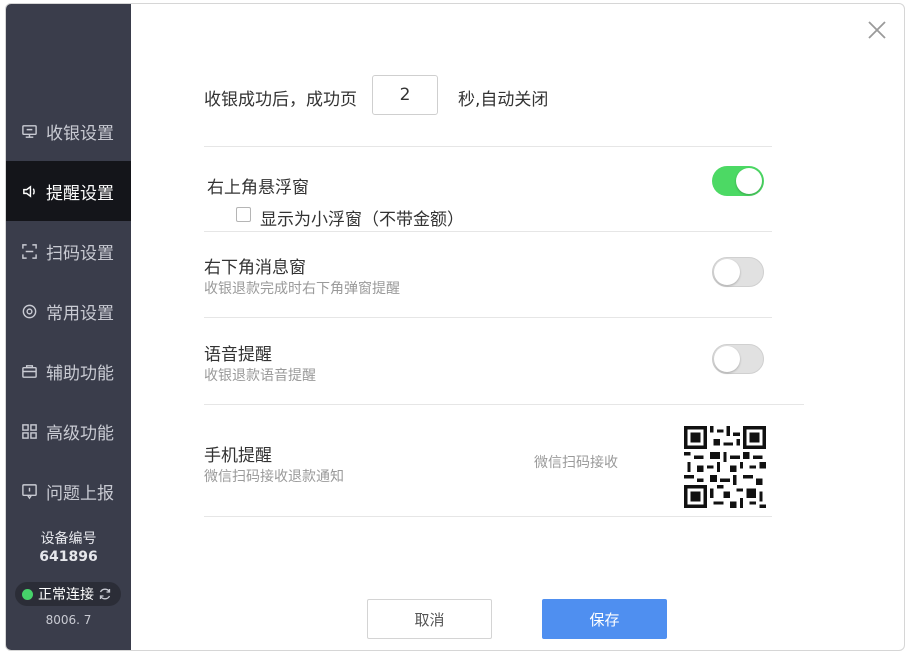  I want to click on refresh-icon, so click(105, 594).